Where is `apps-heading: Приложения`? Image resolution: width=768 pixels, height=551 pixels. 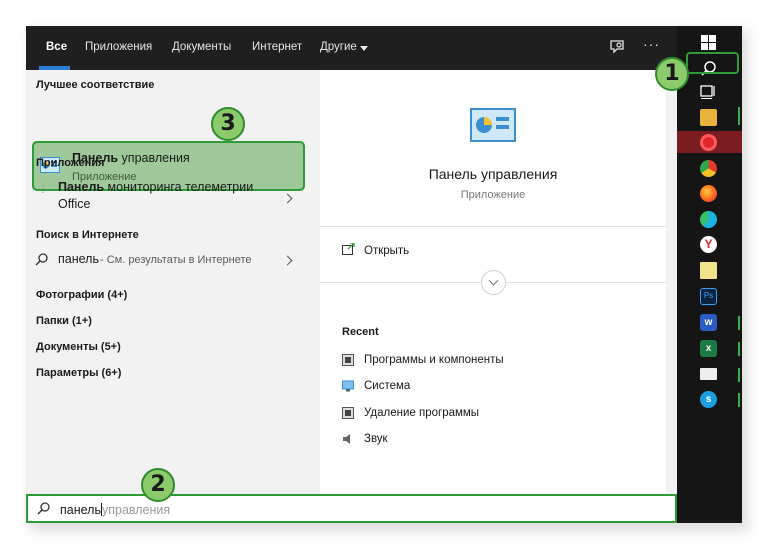 apps-heading: Приложения is located at coordinates (70, 163).